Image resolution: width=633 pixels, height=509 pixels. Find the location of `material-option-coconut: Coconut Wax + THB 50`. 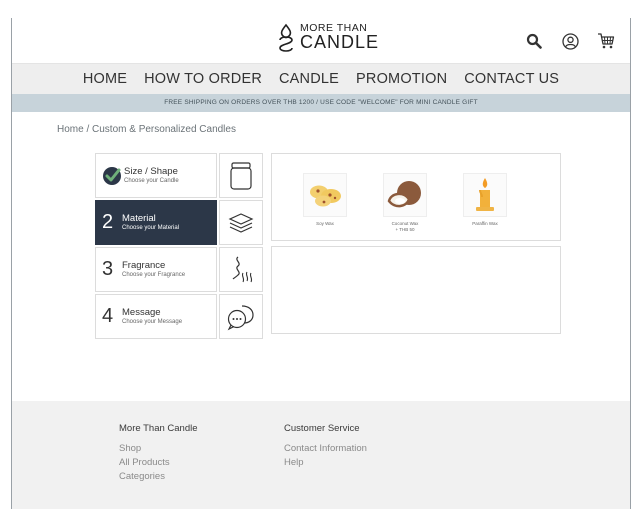

material-option-coconut: Coconut Wax + THB 50 is located at coordinates (405, 203).